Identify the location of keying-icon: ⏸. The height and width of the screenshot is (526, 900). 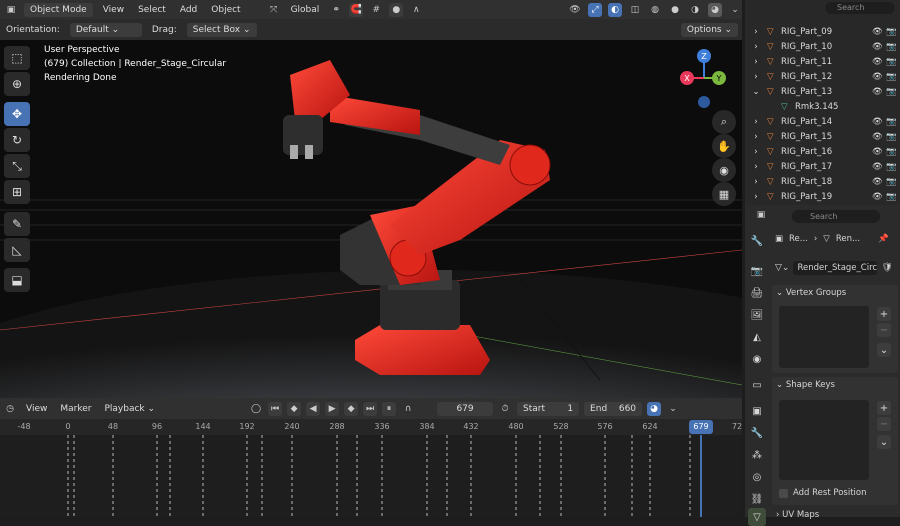
(389, 408).